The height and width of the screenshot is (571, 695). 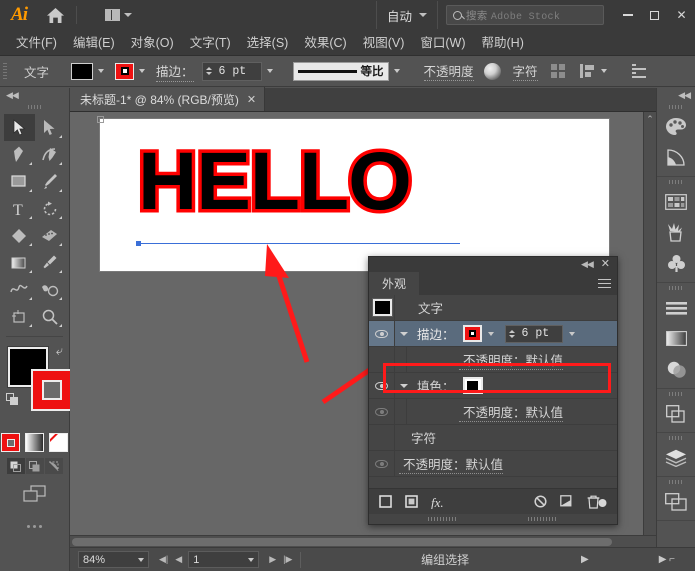 What do you see at coordinates (19, 208) in the screenshot?
I see `type-tool: T` at bounding box center [19, 208].